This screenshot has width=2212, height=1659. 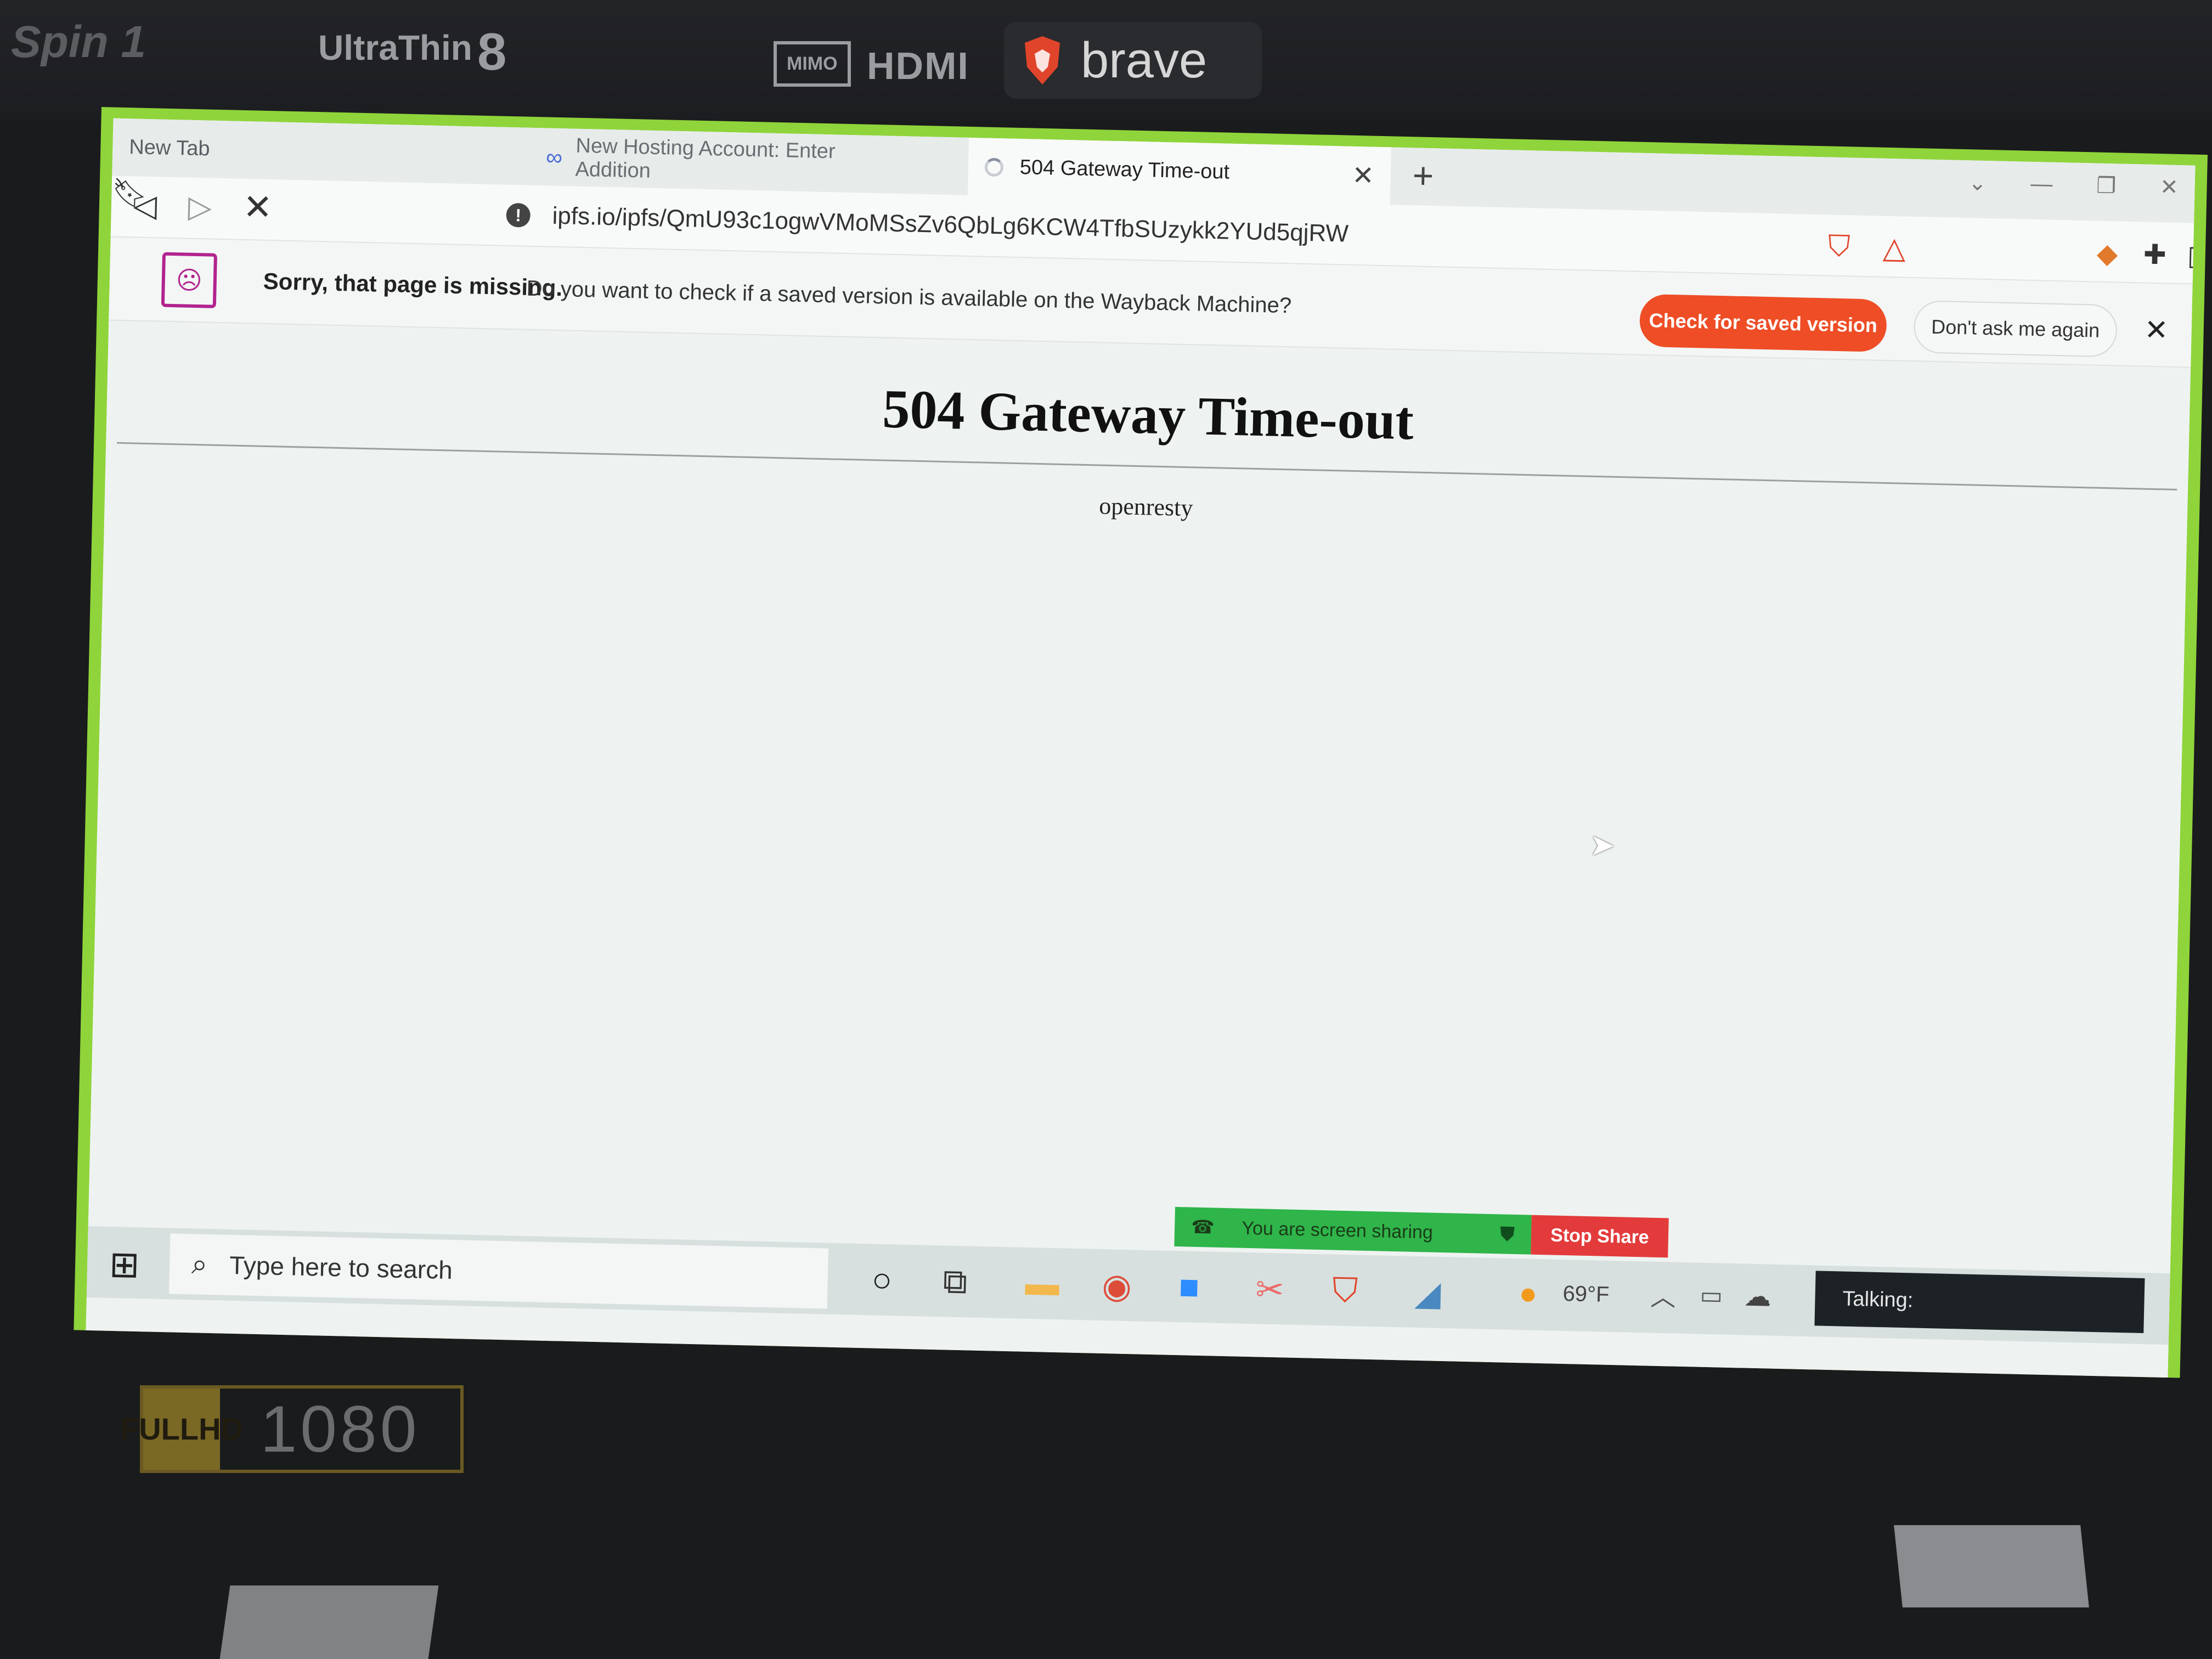 I want to click on full-hd-label: FULL HD, so click(x=182, y=1430).